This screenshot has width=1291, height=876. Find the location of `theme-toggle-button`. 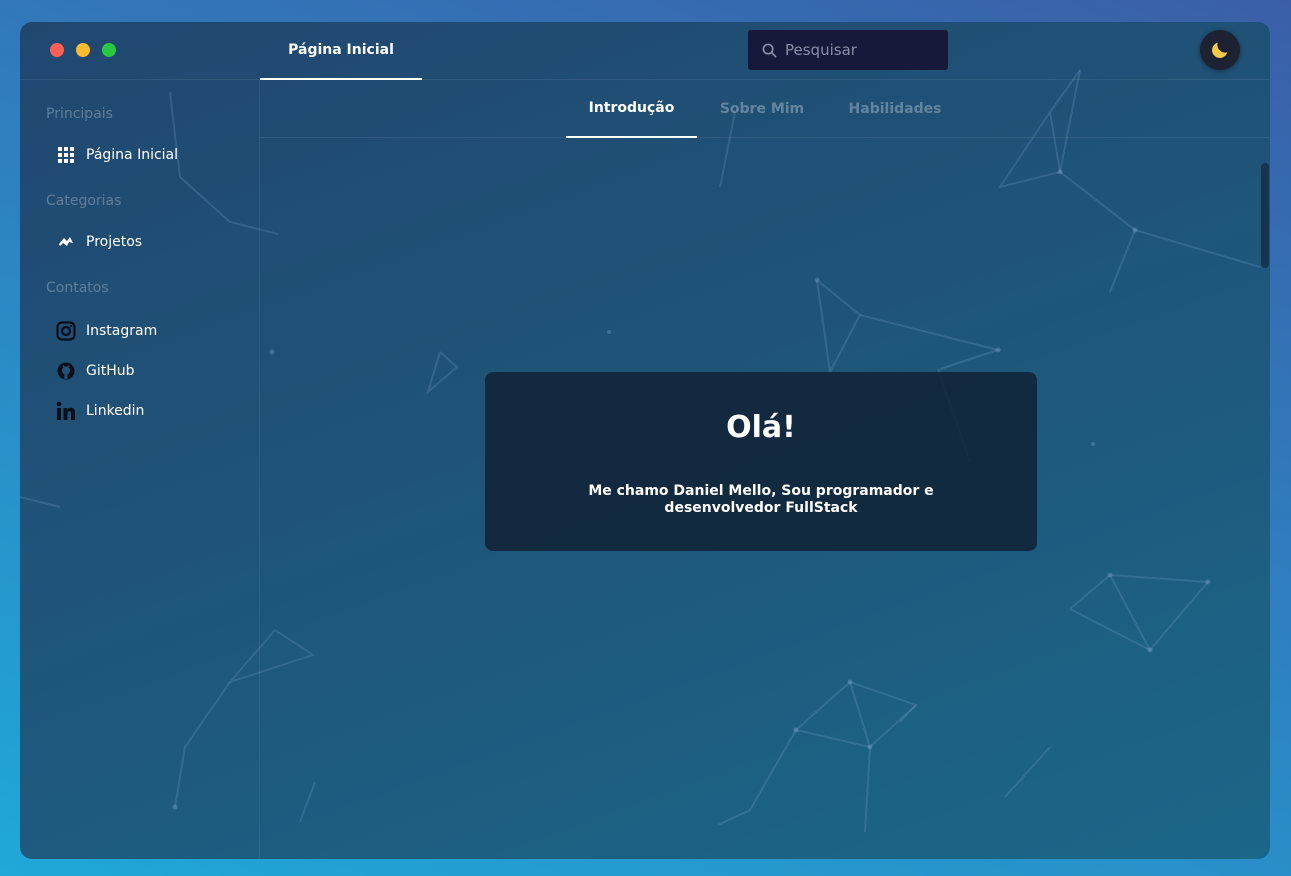

theme-toggle-button is located at coordinates (1220, 50).